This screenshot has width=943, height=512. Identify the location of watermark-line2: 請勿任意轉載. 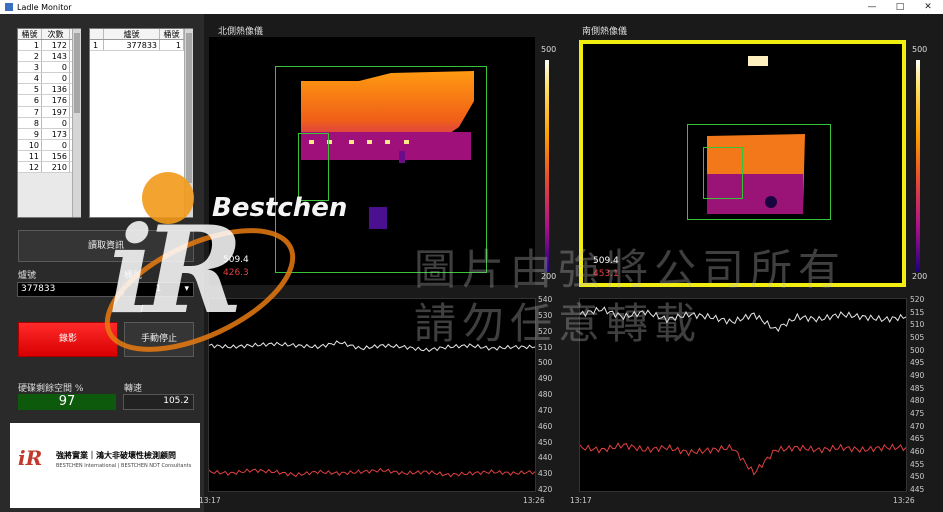
(558, 323).